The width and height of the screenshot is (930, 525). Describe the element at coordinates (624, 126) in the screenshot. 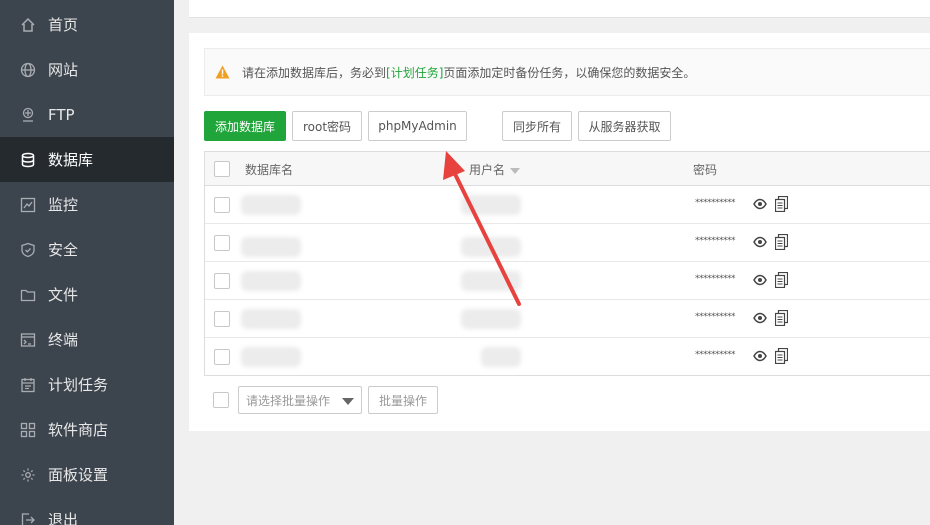

I see `fetch-from-server-button: 从服务器获取` at that location.